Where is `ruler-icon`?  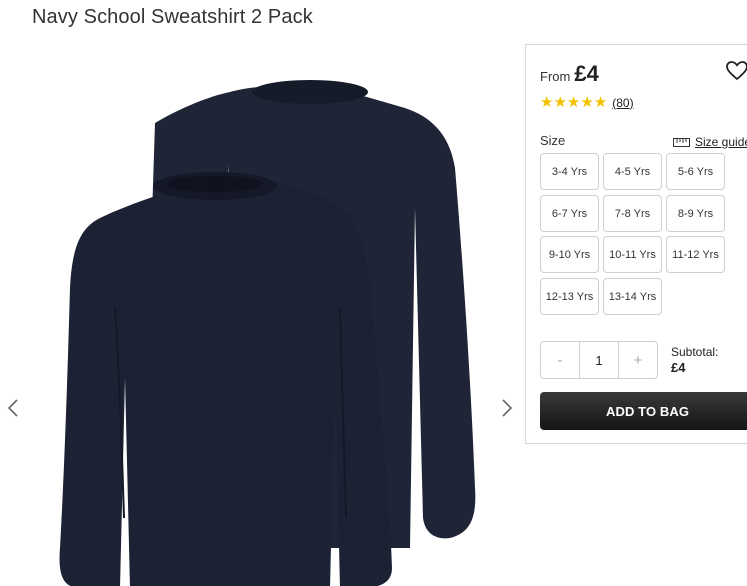 ruler-icon is located at coordinates (681, 142).